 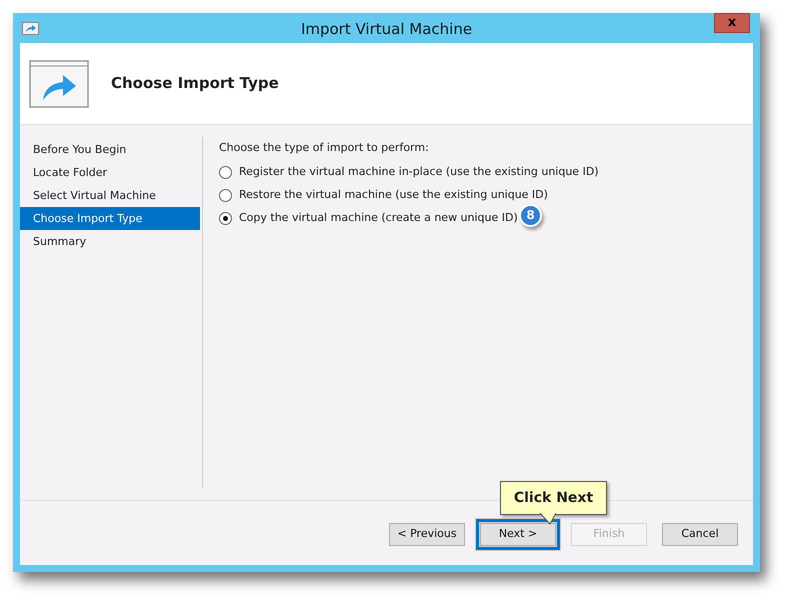 What do you see at coordinates (386, 29) in the screenshot?
I see `window-title: Import Virtual Machine` at bounding box center [386, 29].